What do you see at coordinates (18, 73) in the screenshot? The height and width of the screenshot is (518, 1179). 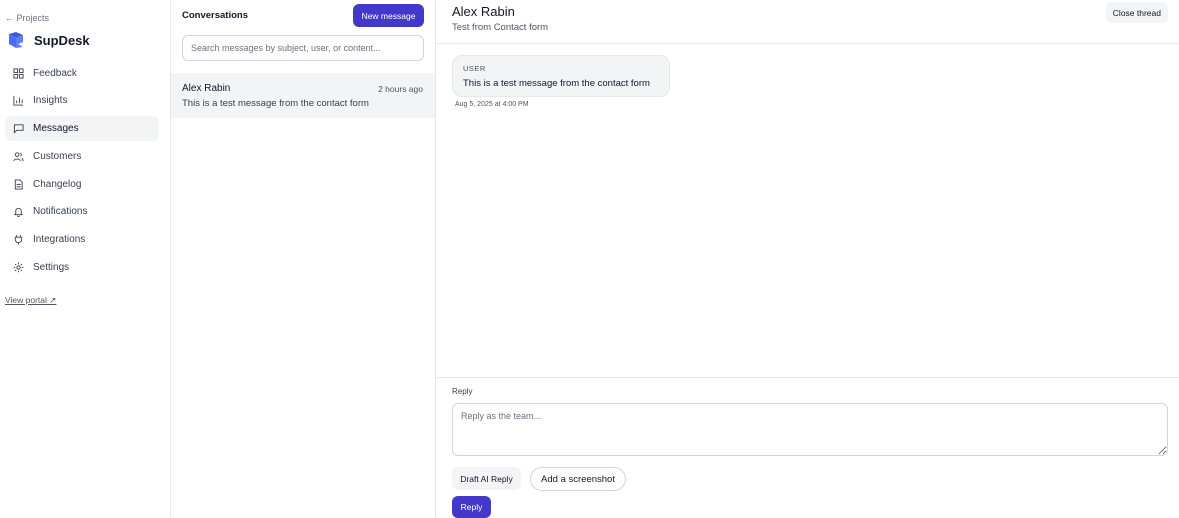 I see `grid-icon` at bounding box center [18, 73].